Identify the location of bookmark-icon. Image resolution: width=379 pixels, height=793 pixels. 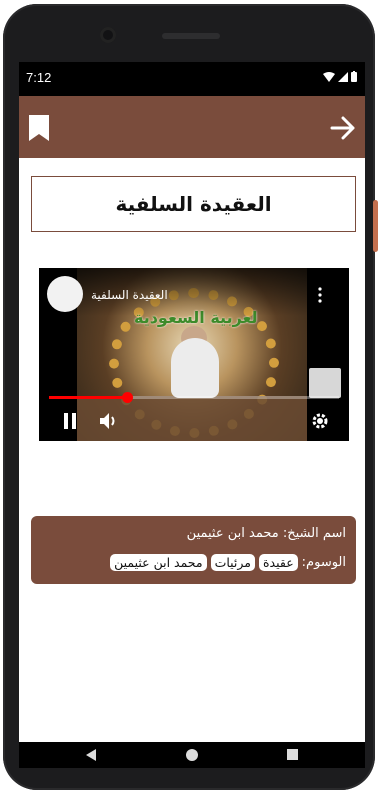
(39, 128).